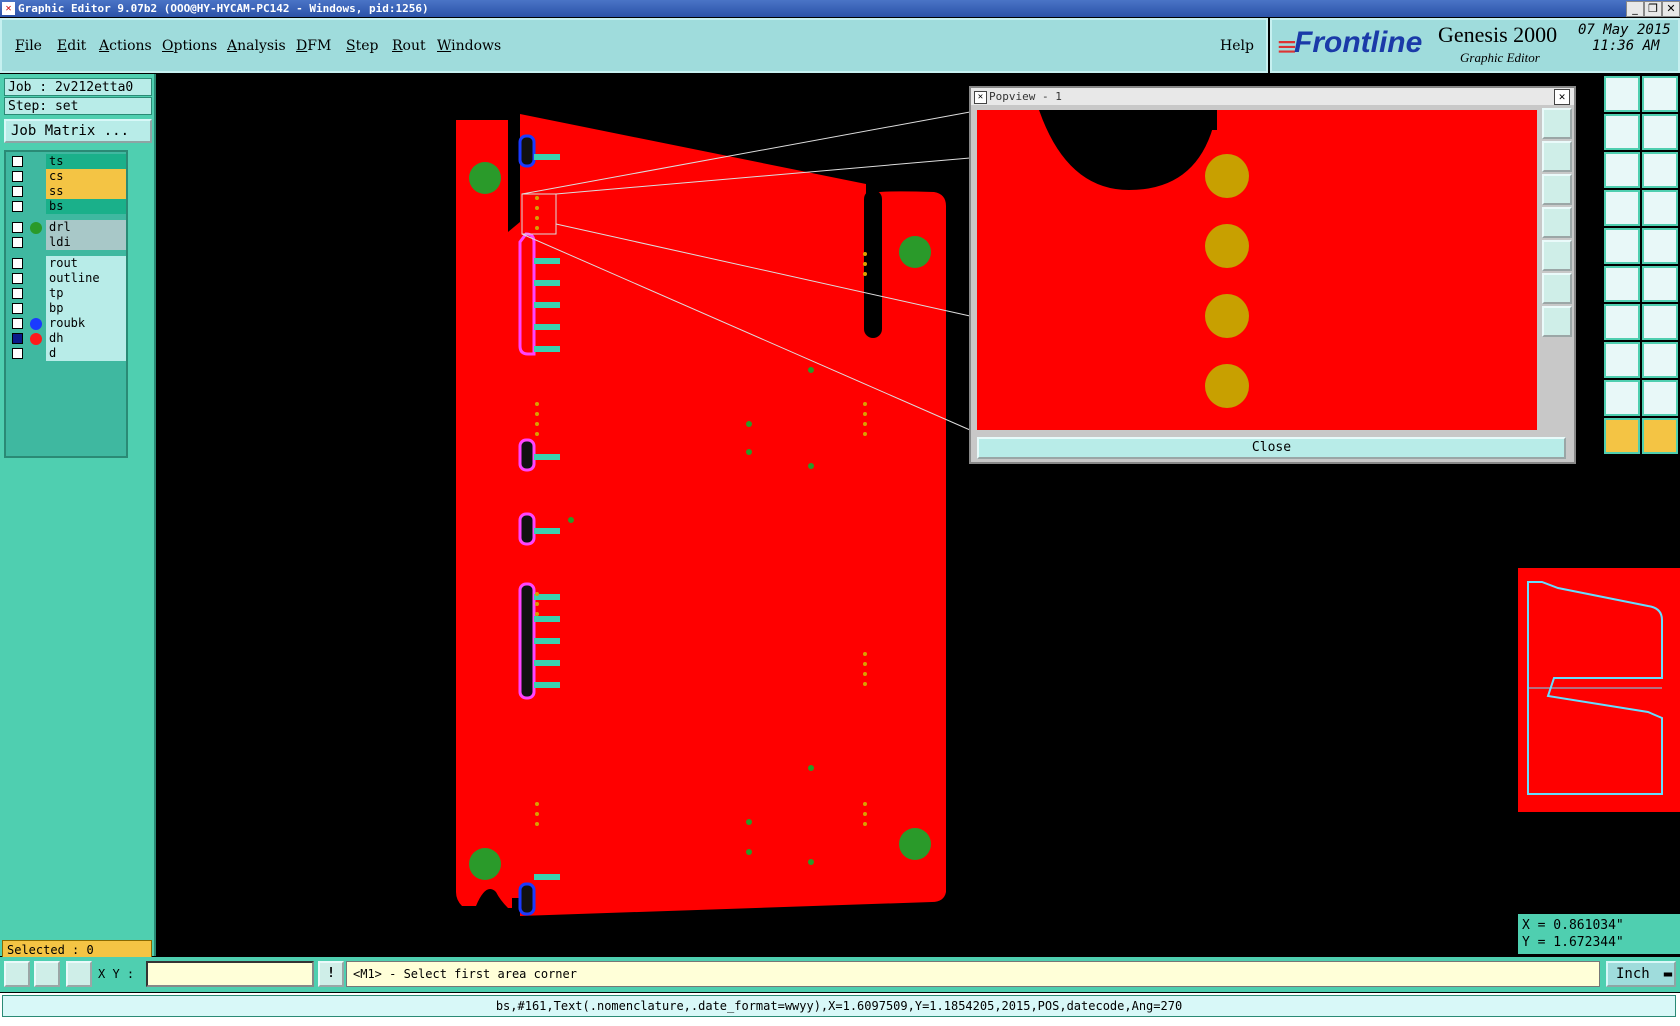 This screenshot has width=1680, height=1026. What do you see at coordinates (1622, 170) in the screenshot?
I see `scale-icon` at bounding box center [1622, 170].